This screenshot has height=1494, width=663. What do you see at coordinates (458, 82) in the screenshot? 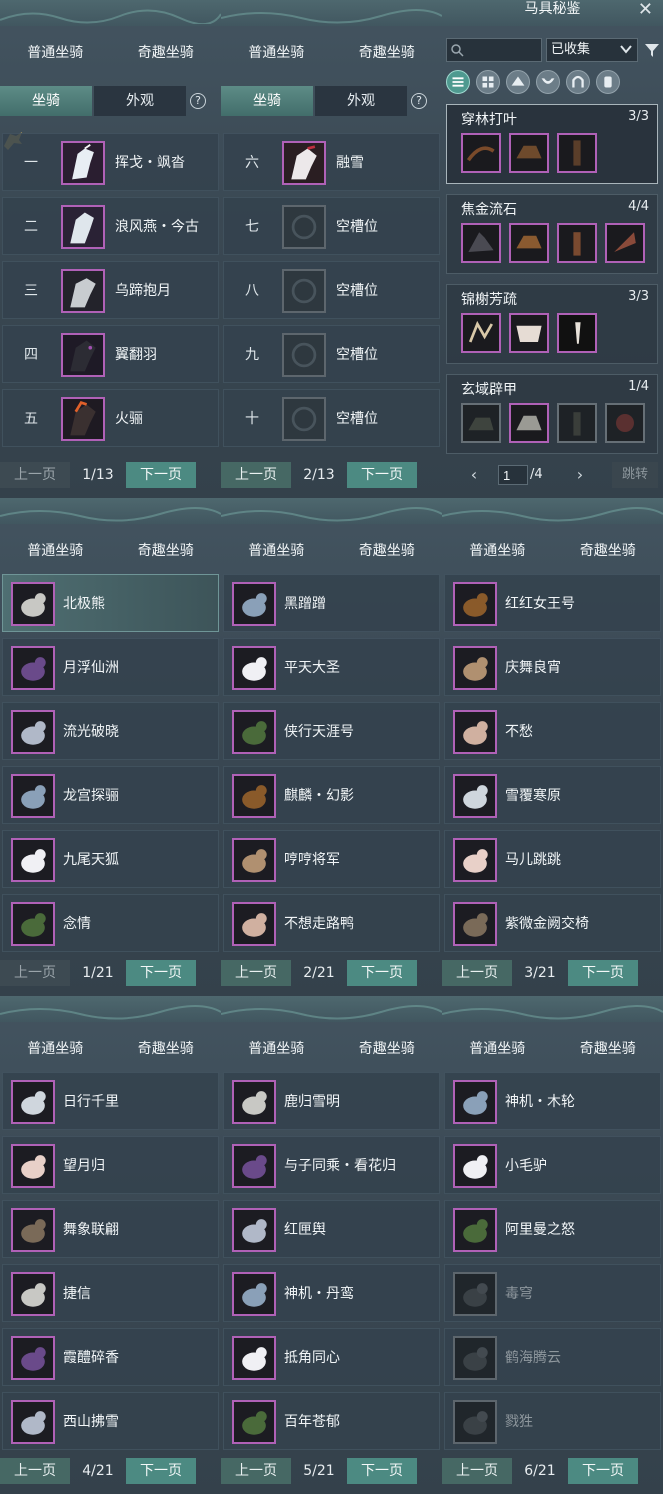
I see `category-all-icon` at bounding box center [458, 82].